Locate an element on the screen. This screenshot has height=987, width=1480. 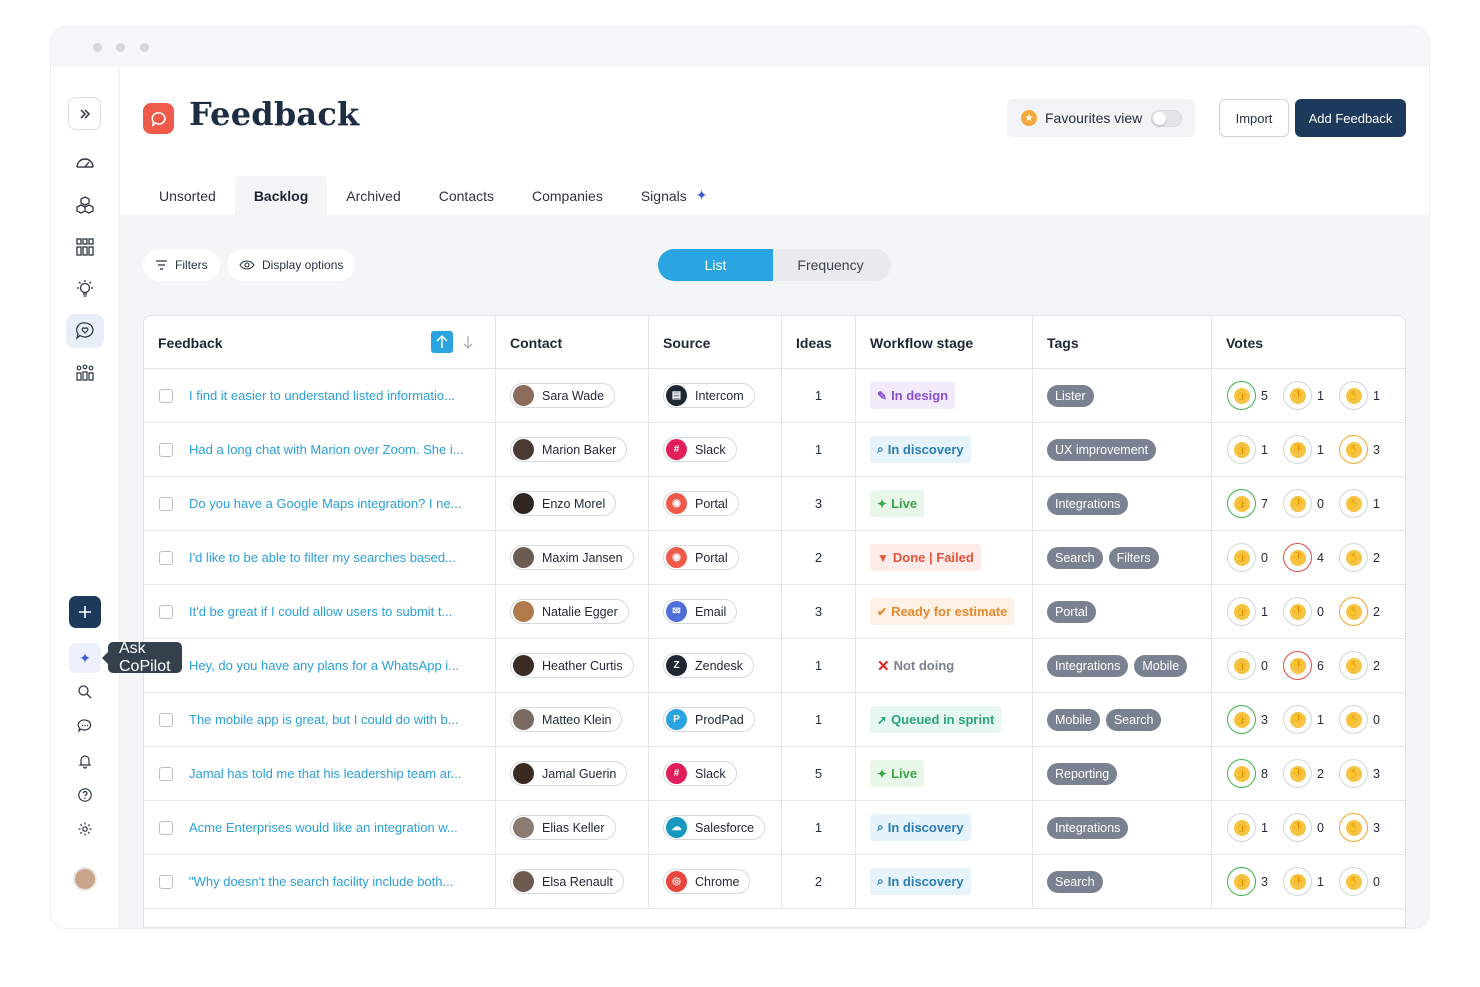
column-header-contact: Contact is located at coordinates (572, 342).